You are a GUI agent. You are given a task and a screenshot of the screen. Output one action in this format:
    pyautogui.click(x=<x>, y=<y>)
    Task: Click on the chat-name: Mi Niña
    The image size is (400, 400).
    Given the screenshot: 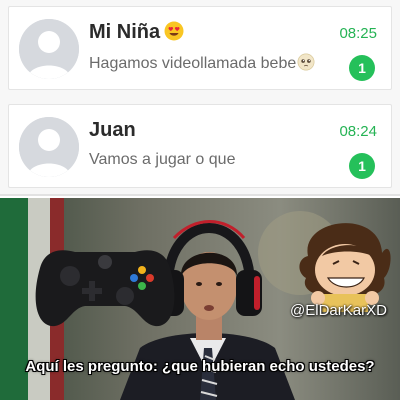 What is the action you would take?
    pyautogui.click(x=136, y=32)
    